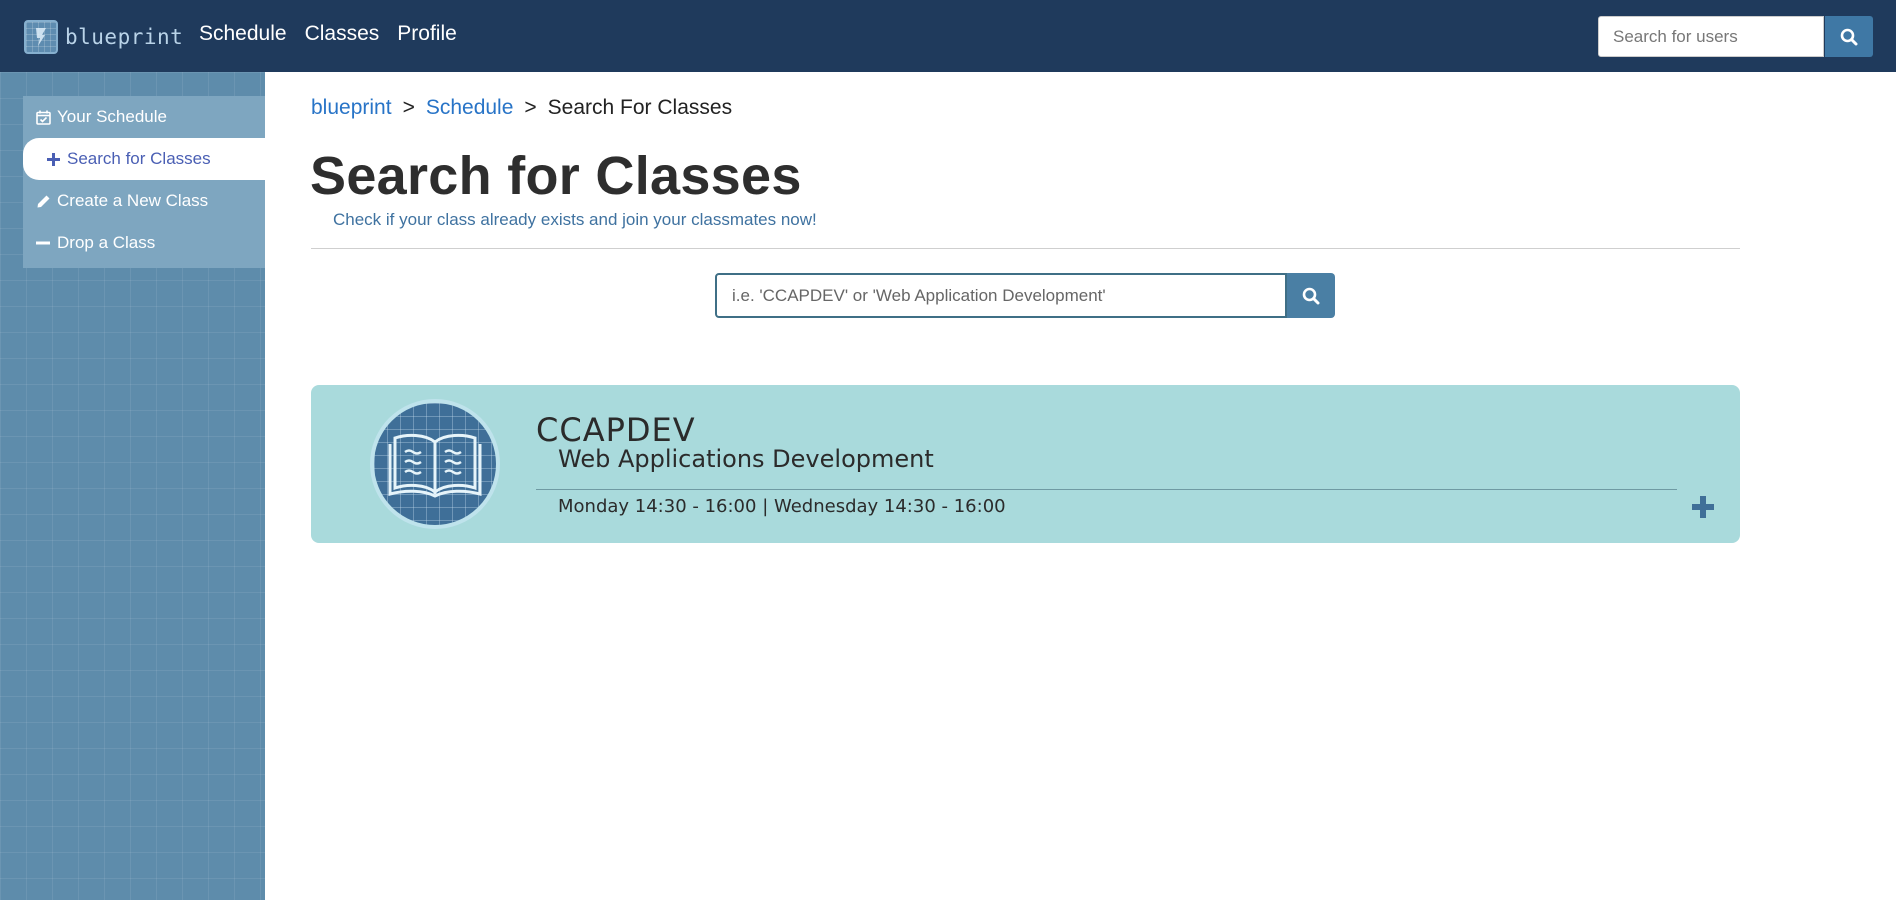 Image resolution: width=1896 pixels, height=900 pixels. I want to click on nav-links: Schedule Classes Profile, so click(328, 34).